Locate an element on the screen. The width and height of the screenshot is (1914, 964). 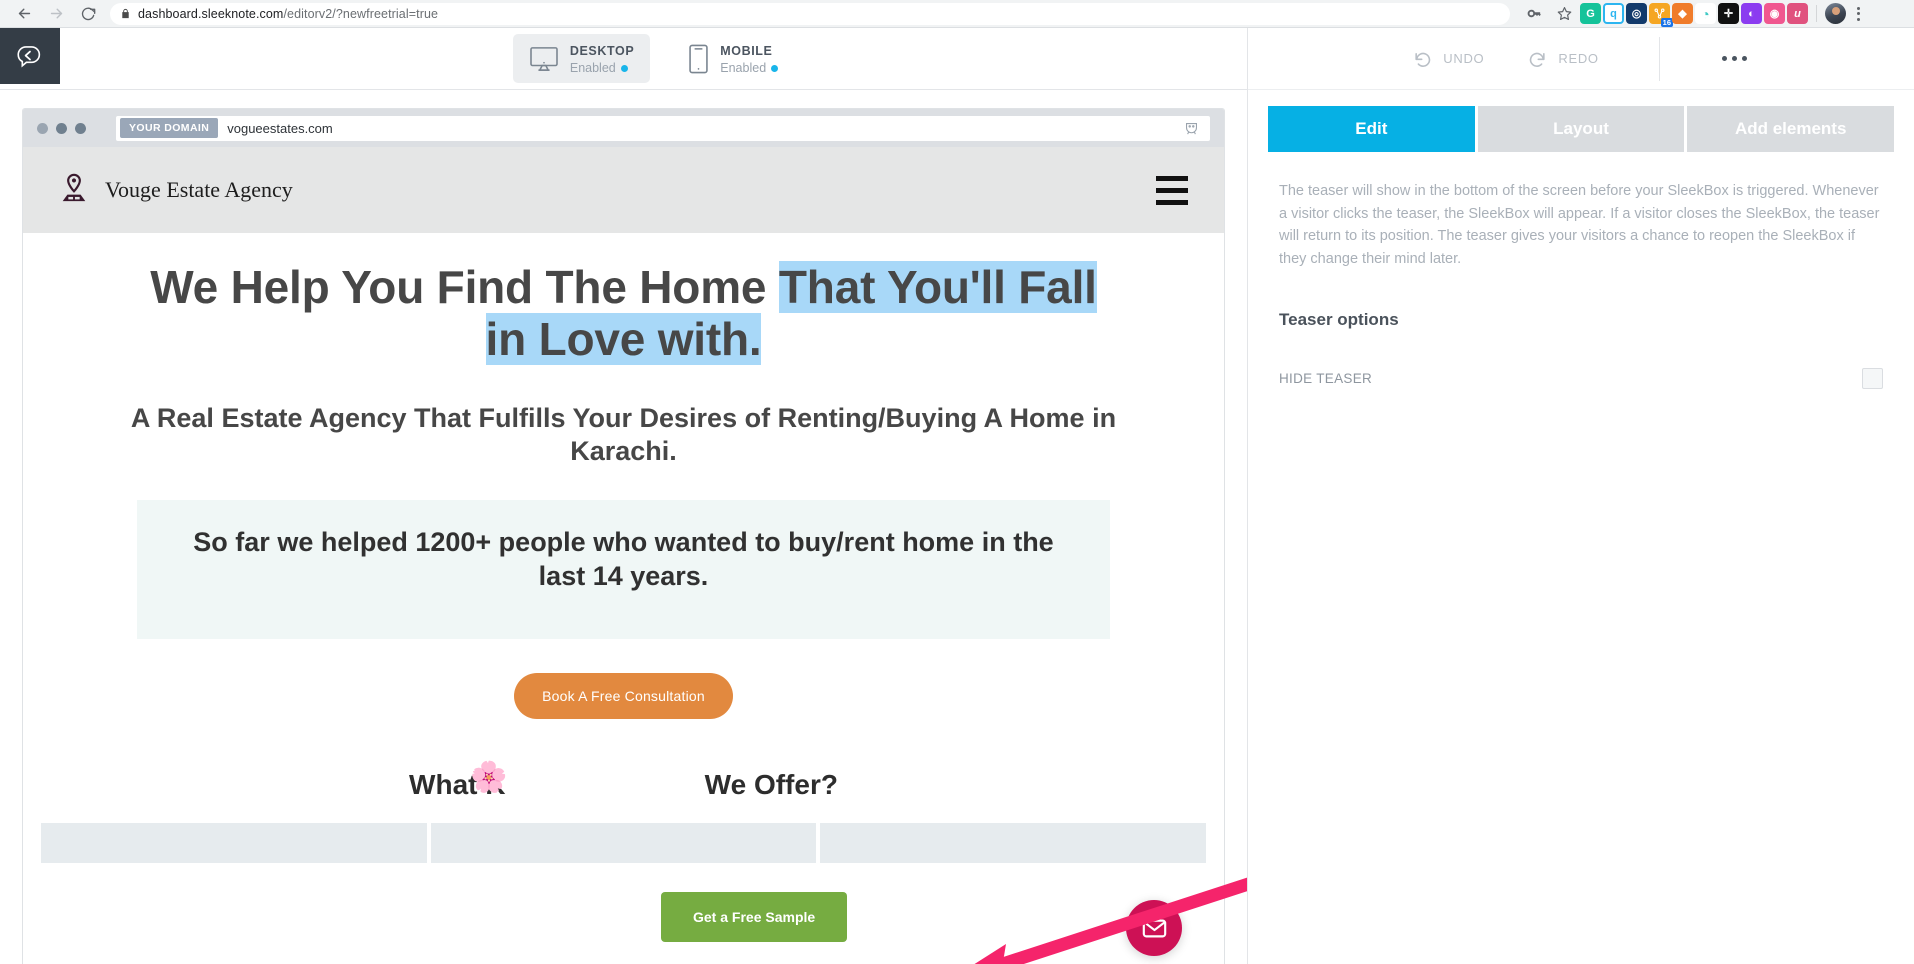
panel-tab-group: Edit Layout Add elements is located at coordinates (1581, 121).